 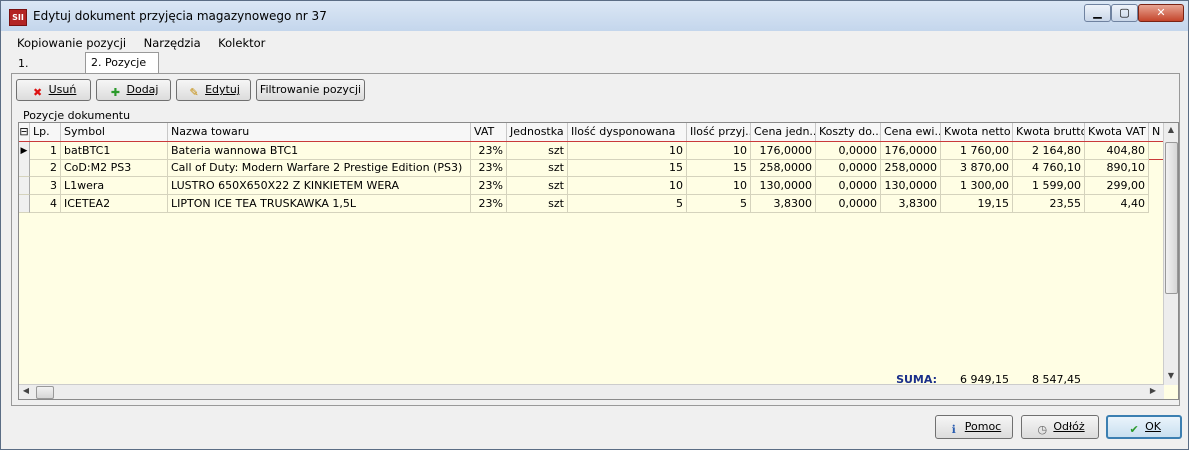 I want to click on cell-netto: 1 760,00, so click(x=977, y=151).